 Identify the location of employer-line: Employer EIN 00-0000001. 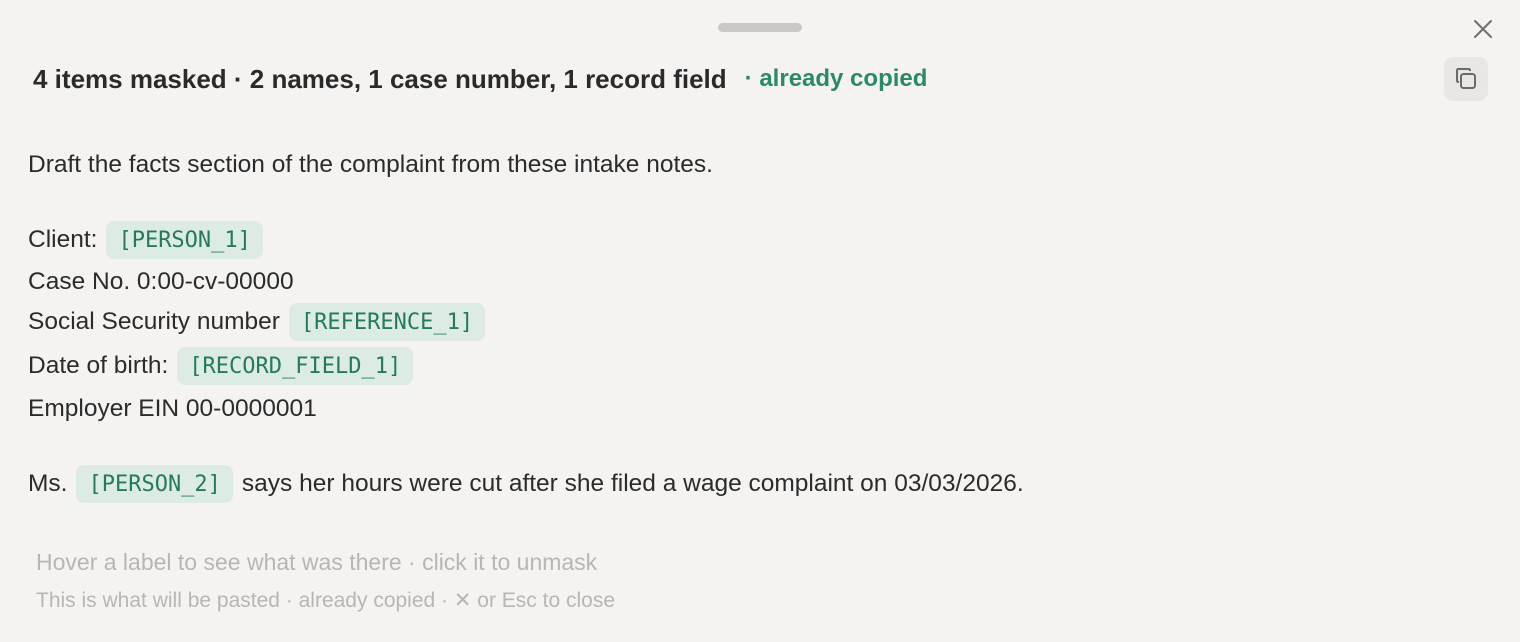
(172, 409).